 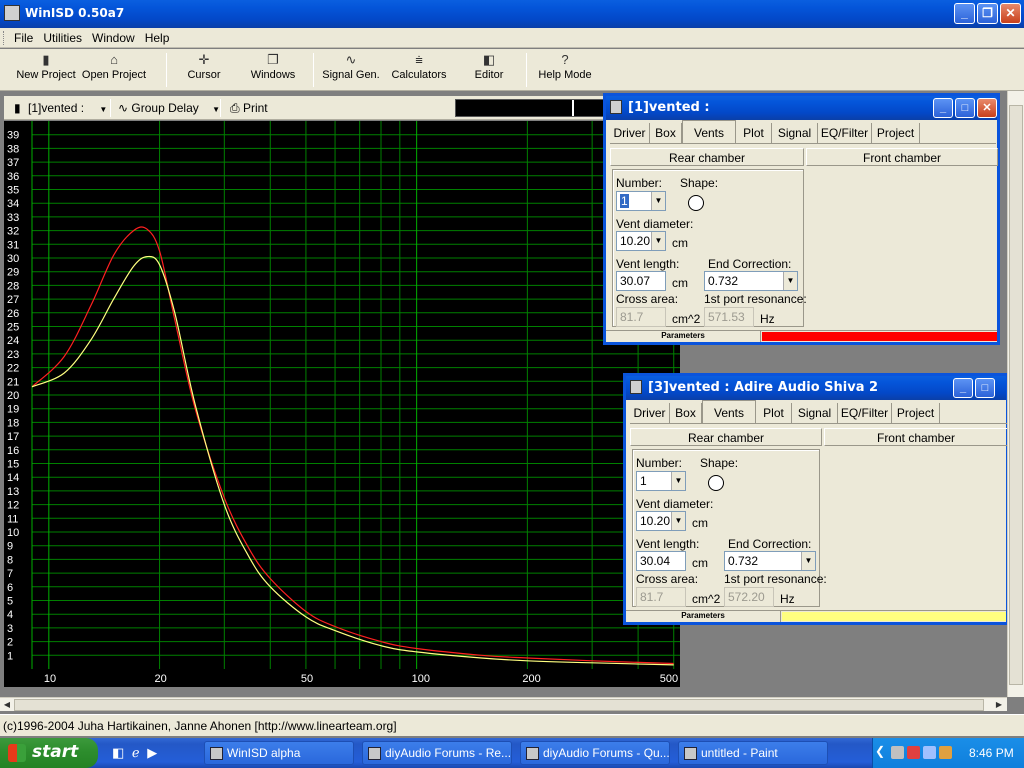 What do you see at coordinates (279, 753) in the screenshot?
I see `task-winisd: WinISD alpha` at bounding box center [279, 753].